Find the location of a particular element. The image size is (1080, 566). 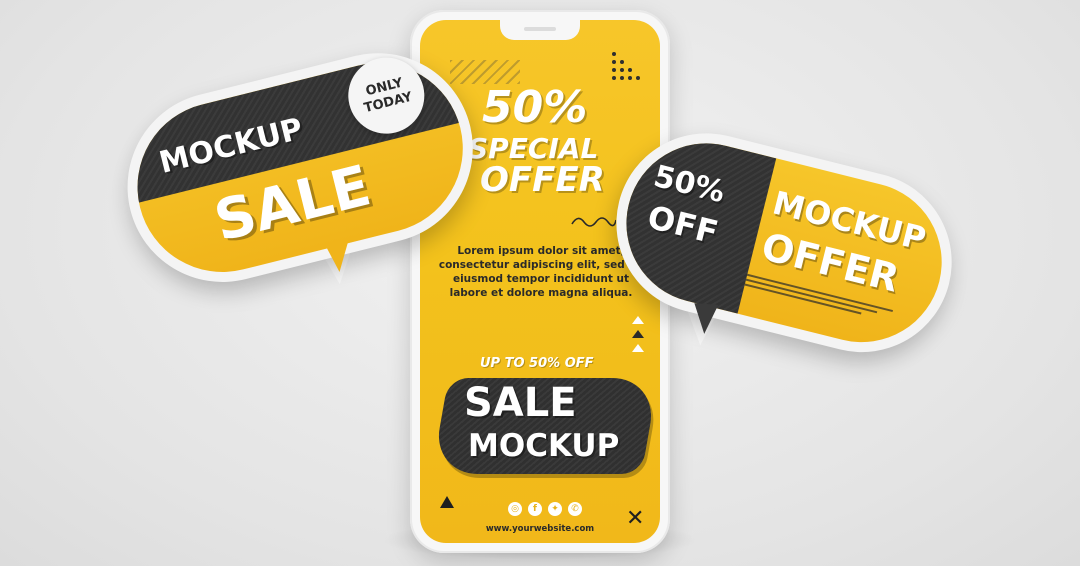

social-links: ◎ f ✦ ✆ is located at coordinates (545, 509).